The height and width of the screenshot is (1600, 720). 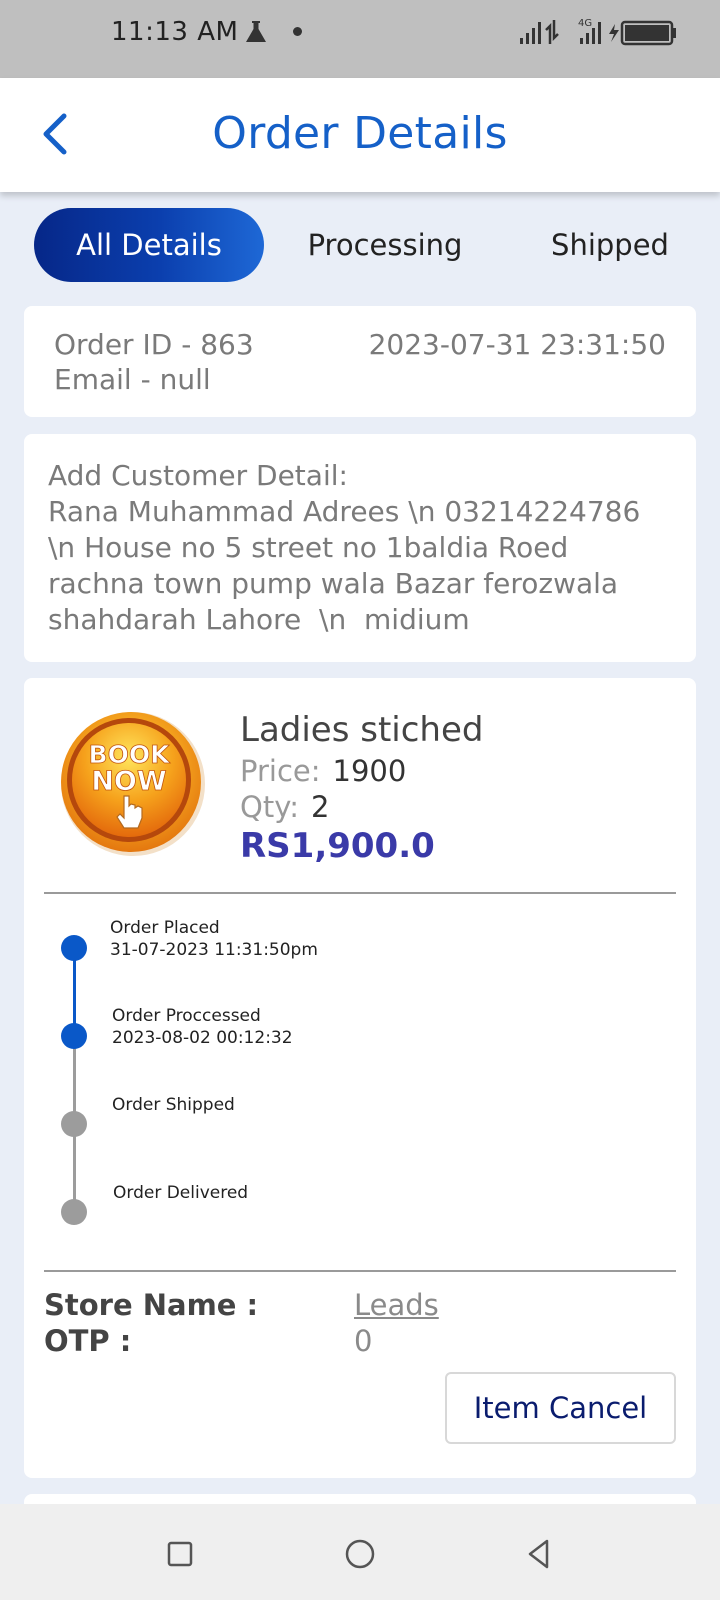 What do you see at coordinates (598, 32) in the screenshot?
I see `signal-battery-icons: 4G` at bounding box center [598, 32].